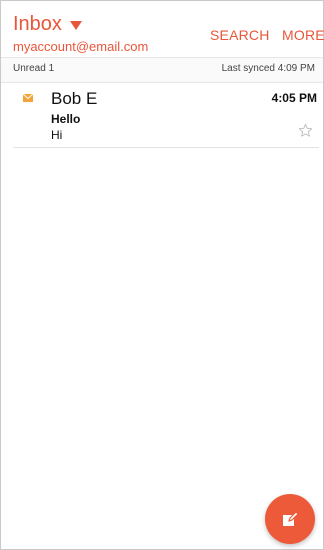 The width and height of the screenshot is (324, 550). What do you see at coordinates (57, 135) in the screenshot?
I see `message-preview: Hi` at bounding box center [57, 135].